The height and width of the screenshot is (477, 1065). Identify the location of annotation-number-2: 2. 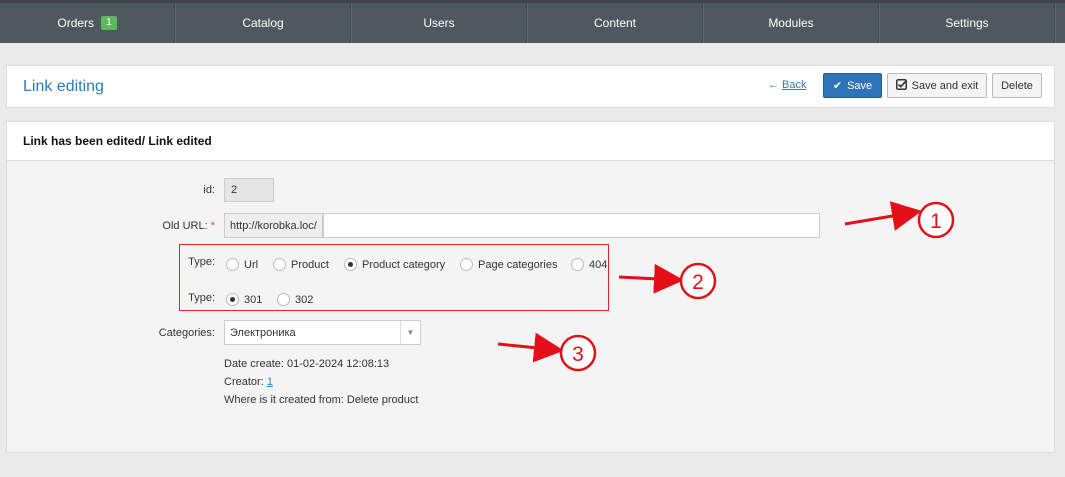
(698, 282).